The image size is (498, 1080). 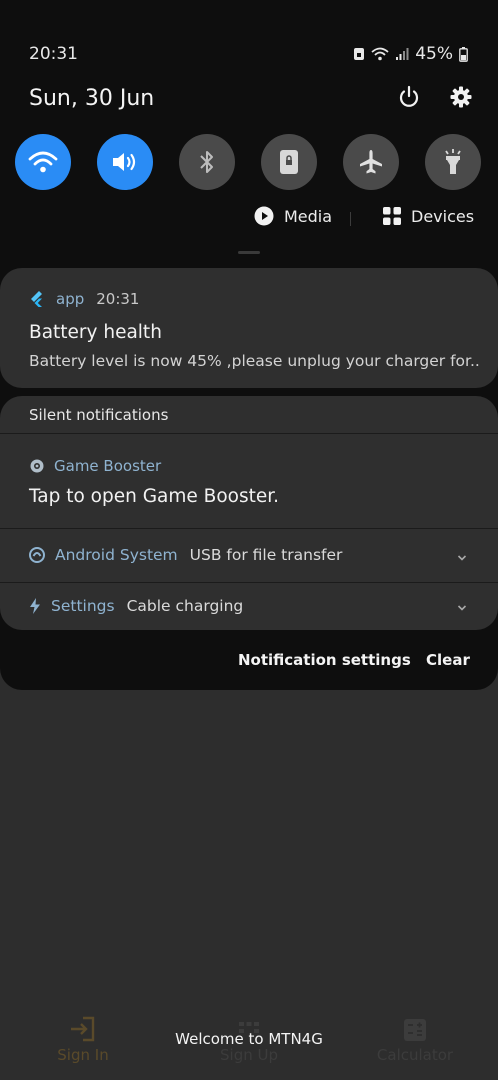 I want to click on bluetooth-icon, so click(x=206, y=162).